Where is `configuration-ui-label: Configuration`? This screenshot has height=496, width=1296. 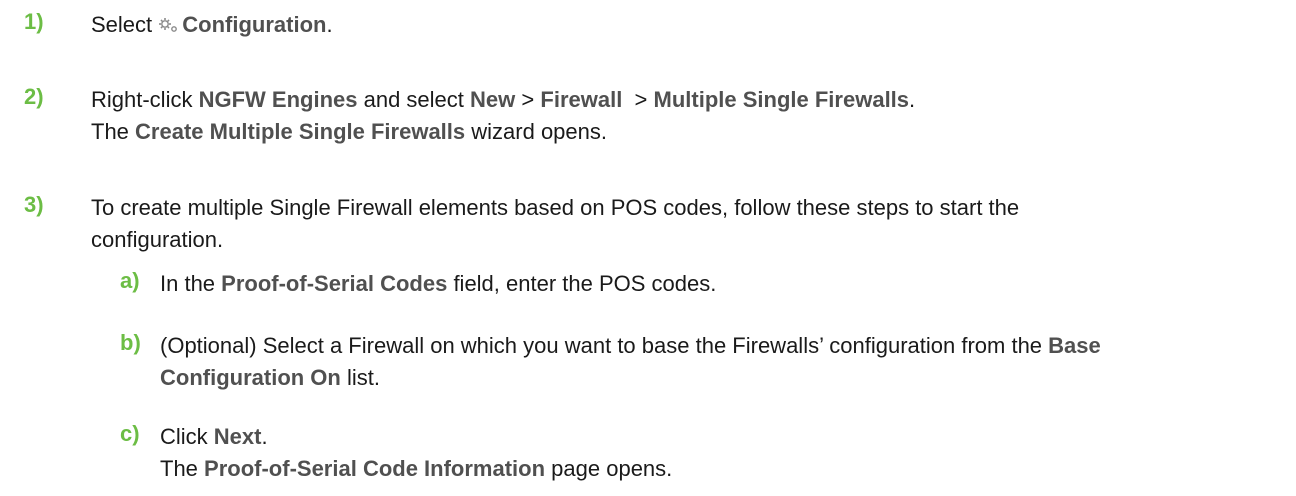
configuration-ui-label: Configuration is located at coordinates (254, 24).